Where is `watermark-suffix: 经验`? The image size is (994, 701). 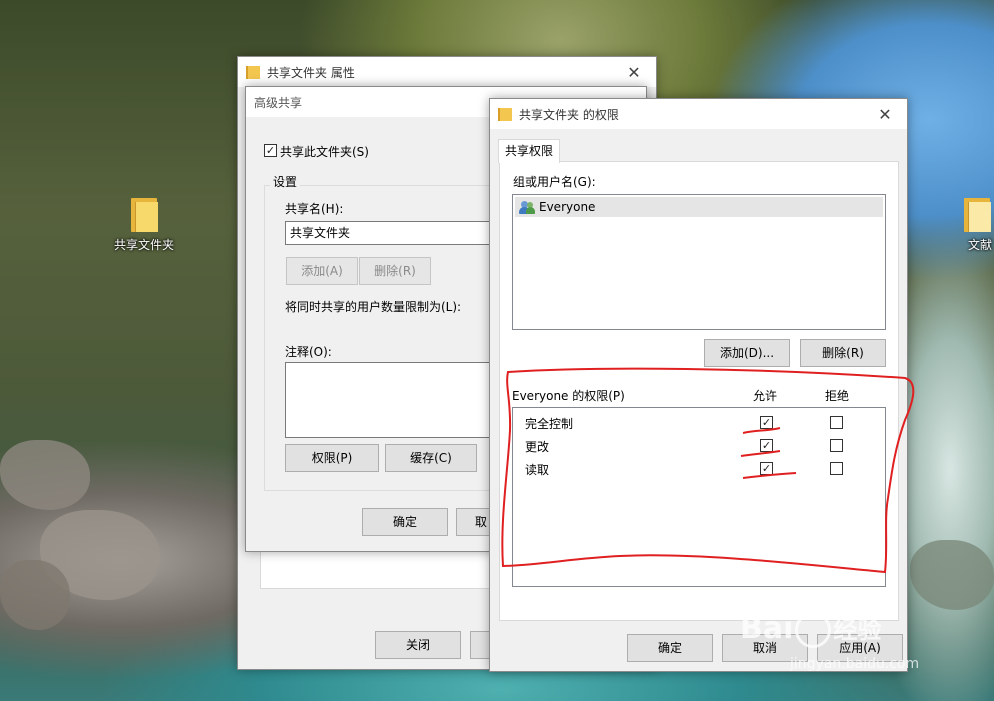 watermark-suffix: 经验 is located at coordinates (857, 630).